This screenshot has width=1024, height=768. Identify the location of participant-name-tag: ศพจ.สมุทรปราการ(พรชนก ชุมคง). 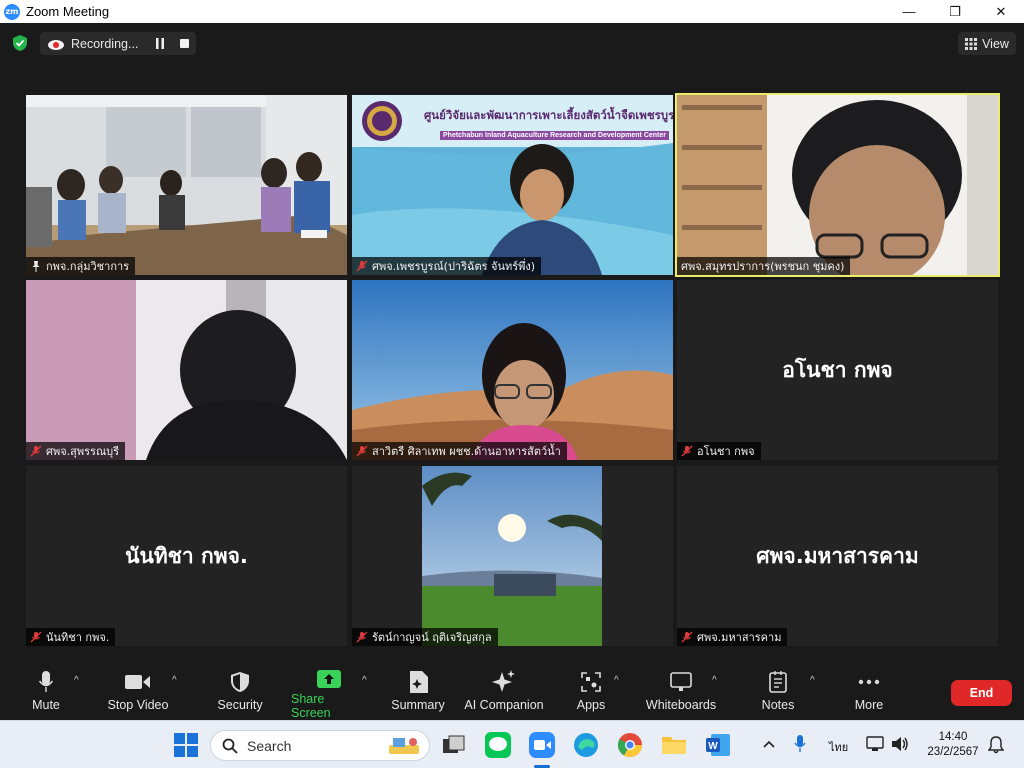
(764, 266).